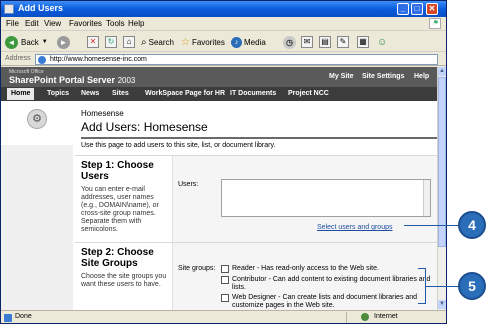 Image resolution: width=500 pixels, height=324 pixels. I want to click on security-zone: Internet, so click(395, 317).